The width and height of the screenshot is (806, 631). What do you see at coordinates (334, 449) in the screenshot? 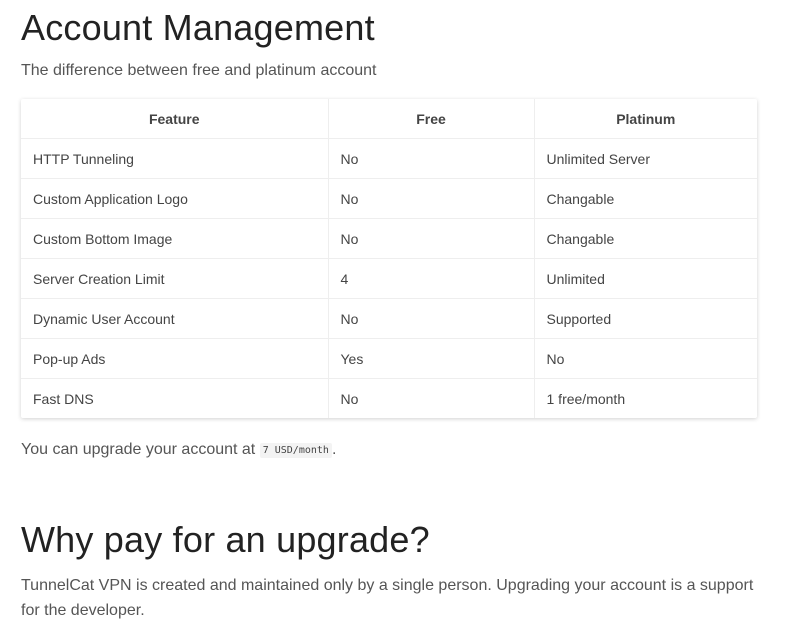
I see `upgrade-suffix: .` at bounding box center [334, 449].